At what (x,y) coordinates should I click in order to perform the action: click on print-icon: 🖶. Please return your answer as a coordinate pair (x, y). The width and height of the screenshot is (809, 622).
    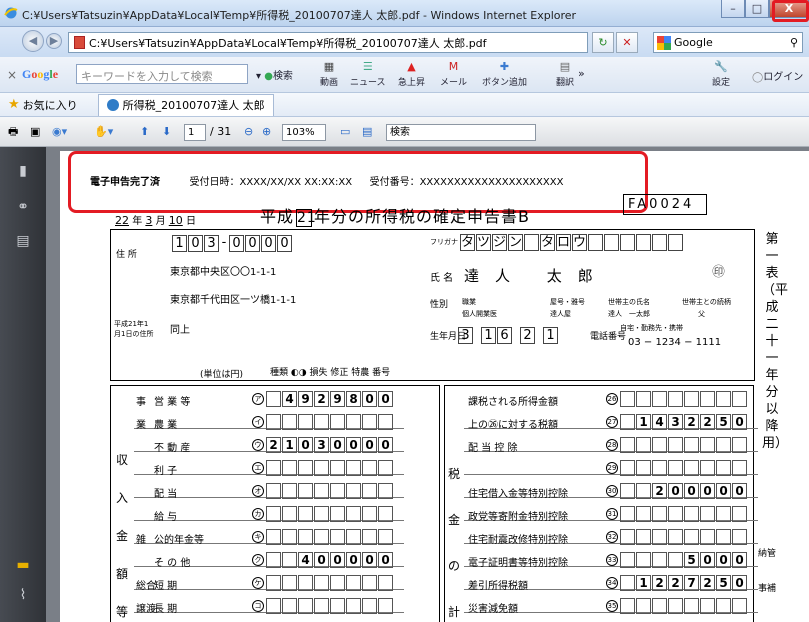
    Looking at the image, I should click on (13, 132).